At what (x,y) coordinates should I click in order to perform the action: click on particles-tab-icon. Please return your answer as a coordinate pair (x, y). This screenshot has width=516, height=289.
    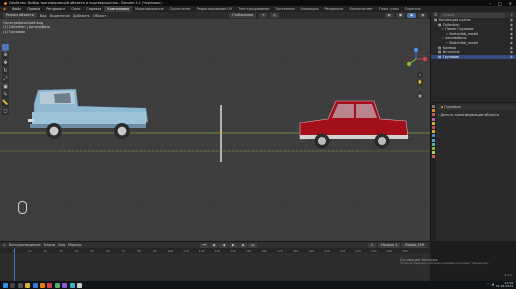
    Looking at the image, I should click on (433, 140).